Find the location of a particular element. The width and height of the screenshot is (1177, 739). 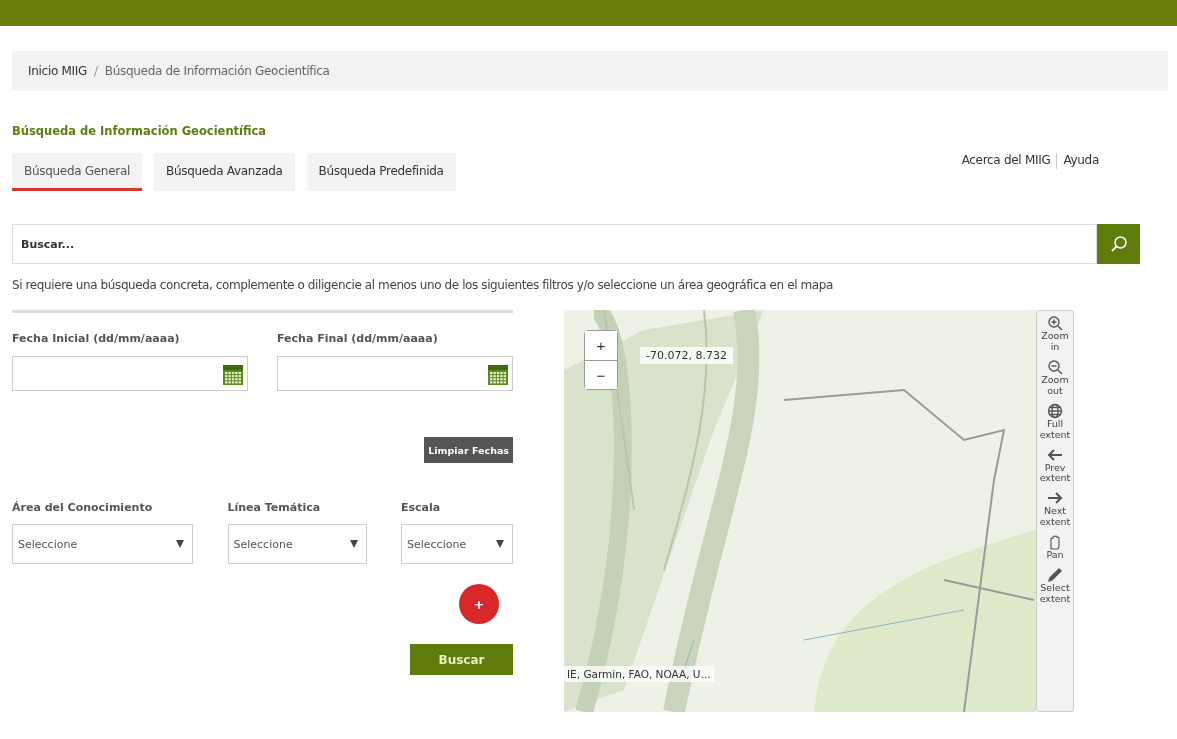

map-tool-button: Prev extent is located at coordinates (1055, 465).